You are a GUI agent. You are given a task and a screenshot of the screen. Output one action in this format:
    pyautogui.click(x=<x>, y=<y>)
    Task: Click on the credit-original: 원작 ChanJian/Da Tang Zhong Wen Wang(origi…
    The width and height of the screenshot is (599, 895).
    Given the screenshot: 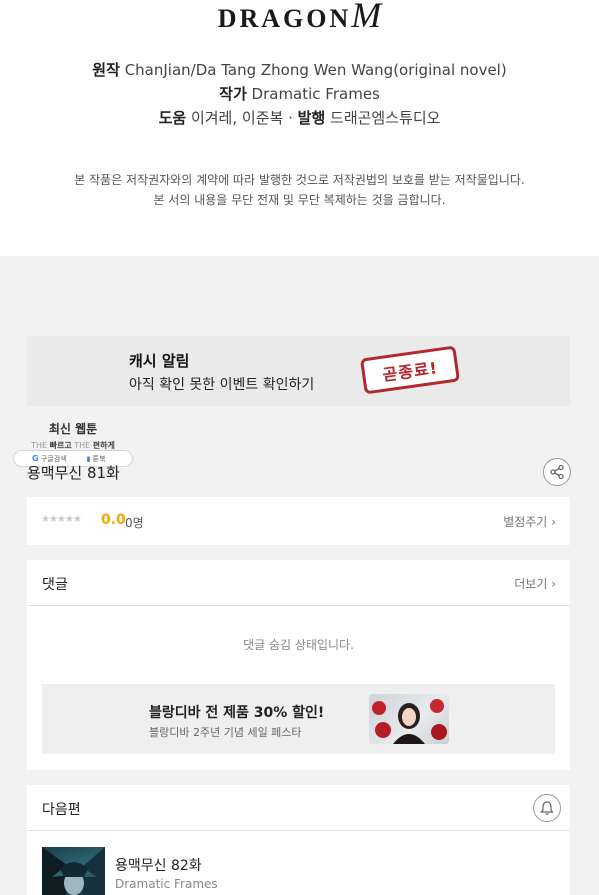 What is the action you would take?
    pyautogui.click(x=299, y=70)
    